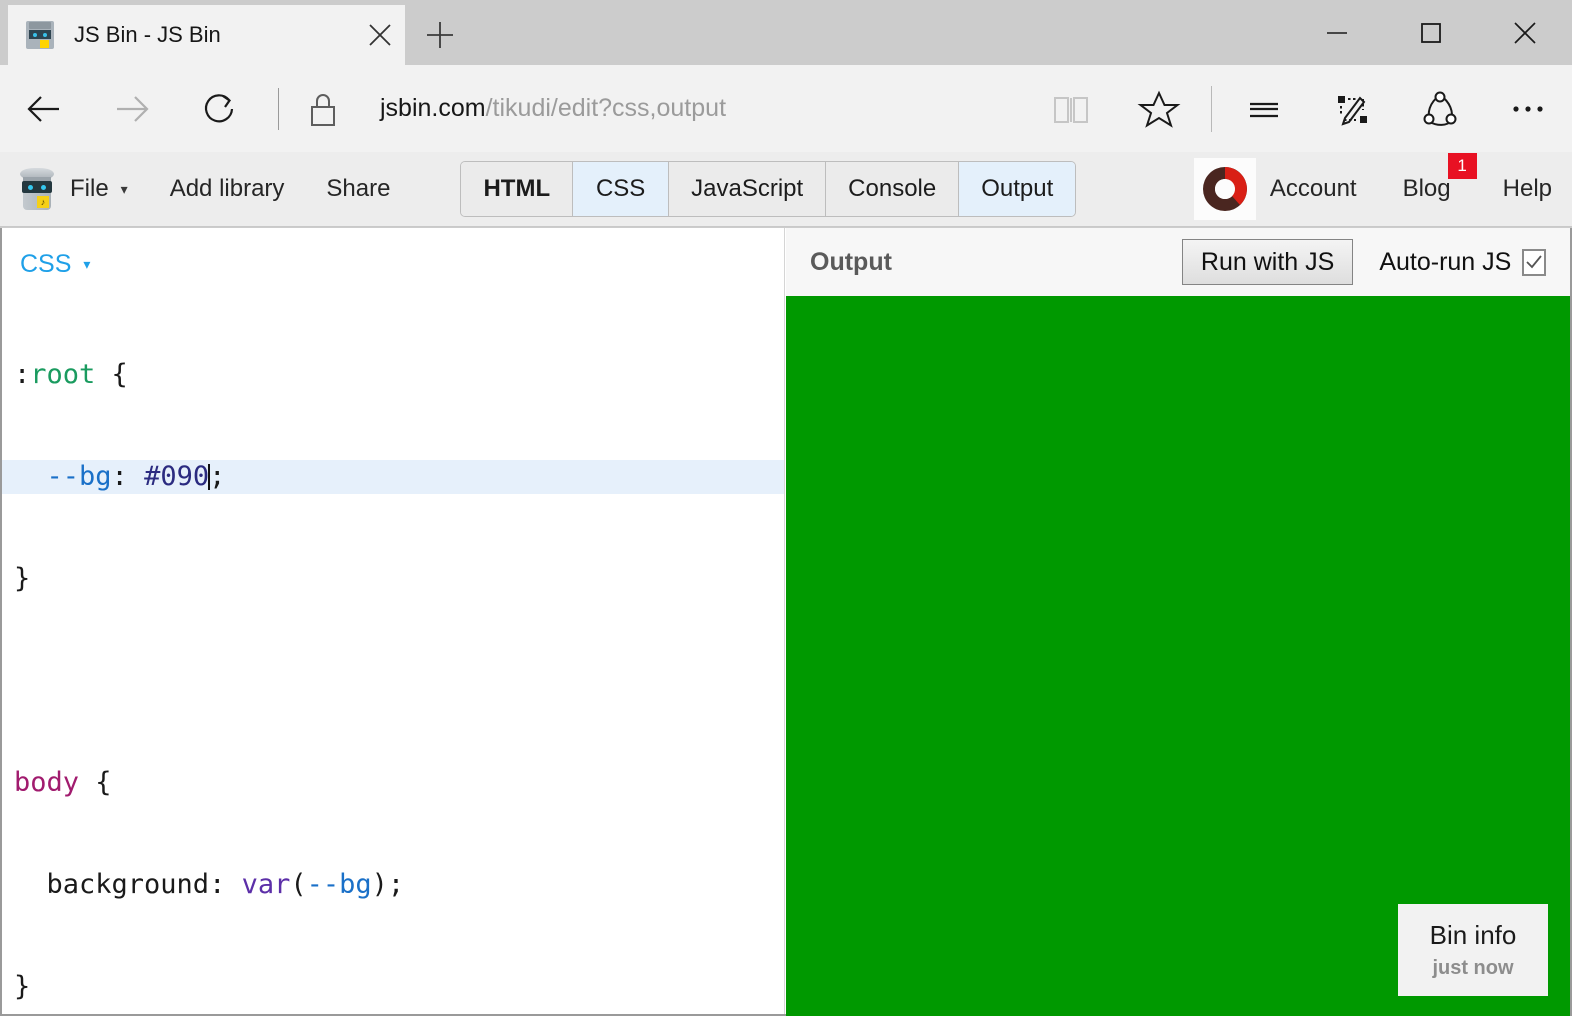 The height and width of the screenshot is (1016, 1572). I want to click on refresh-icon, so click(220, 108).